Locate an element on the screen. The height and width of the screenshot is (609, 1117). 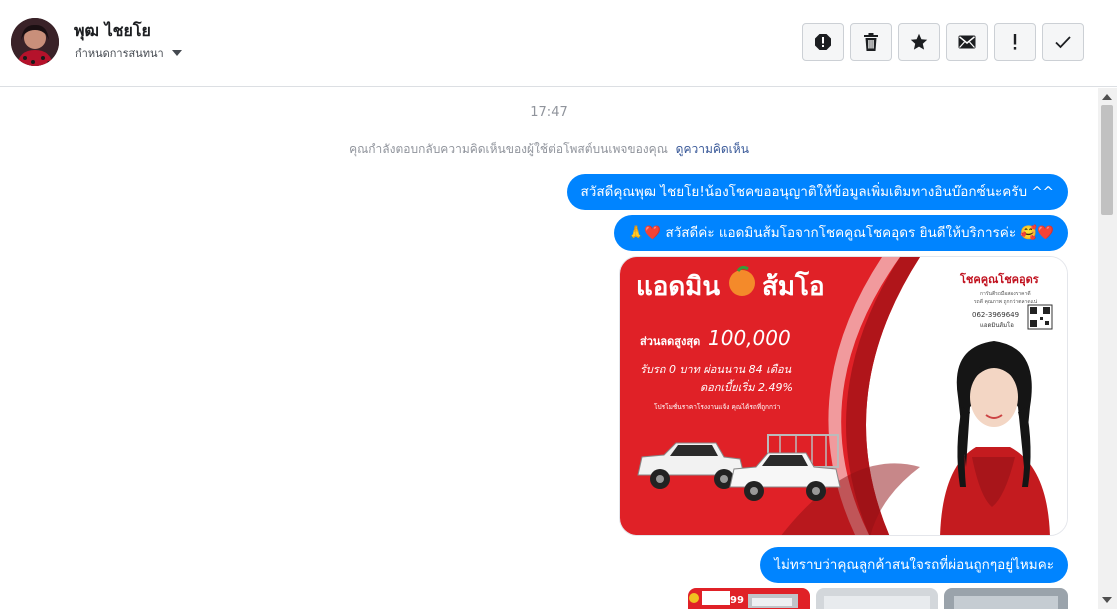
promo-line-3: ดอกเบี้ยเริ่ม 2.49% is located at coordinates (746, 386).